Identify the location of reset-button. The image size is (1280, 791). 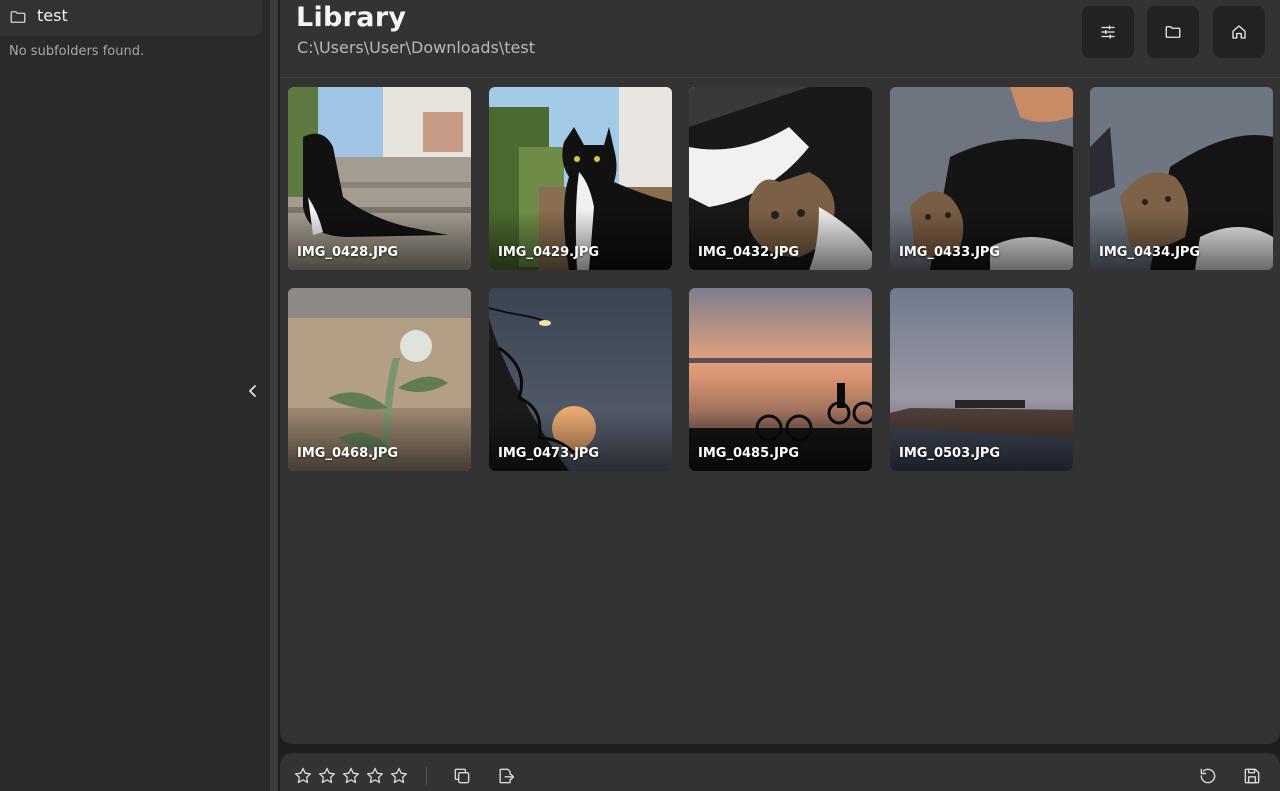
(1208, 776).